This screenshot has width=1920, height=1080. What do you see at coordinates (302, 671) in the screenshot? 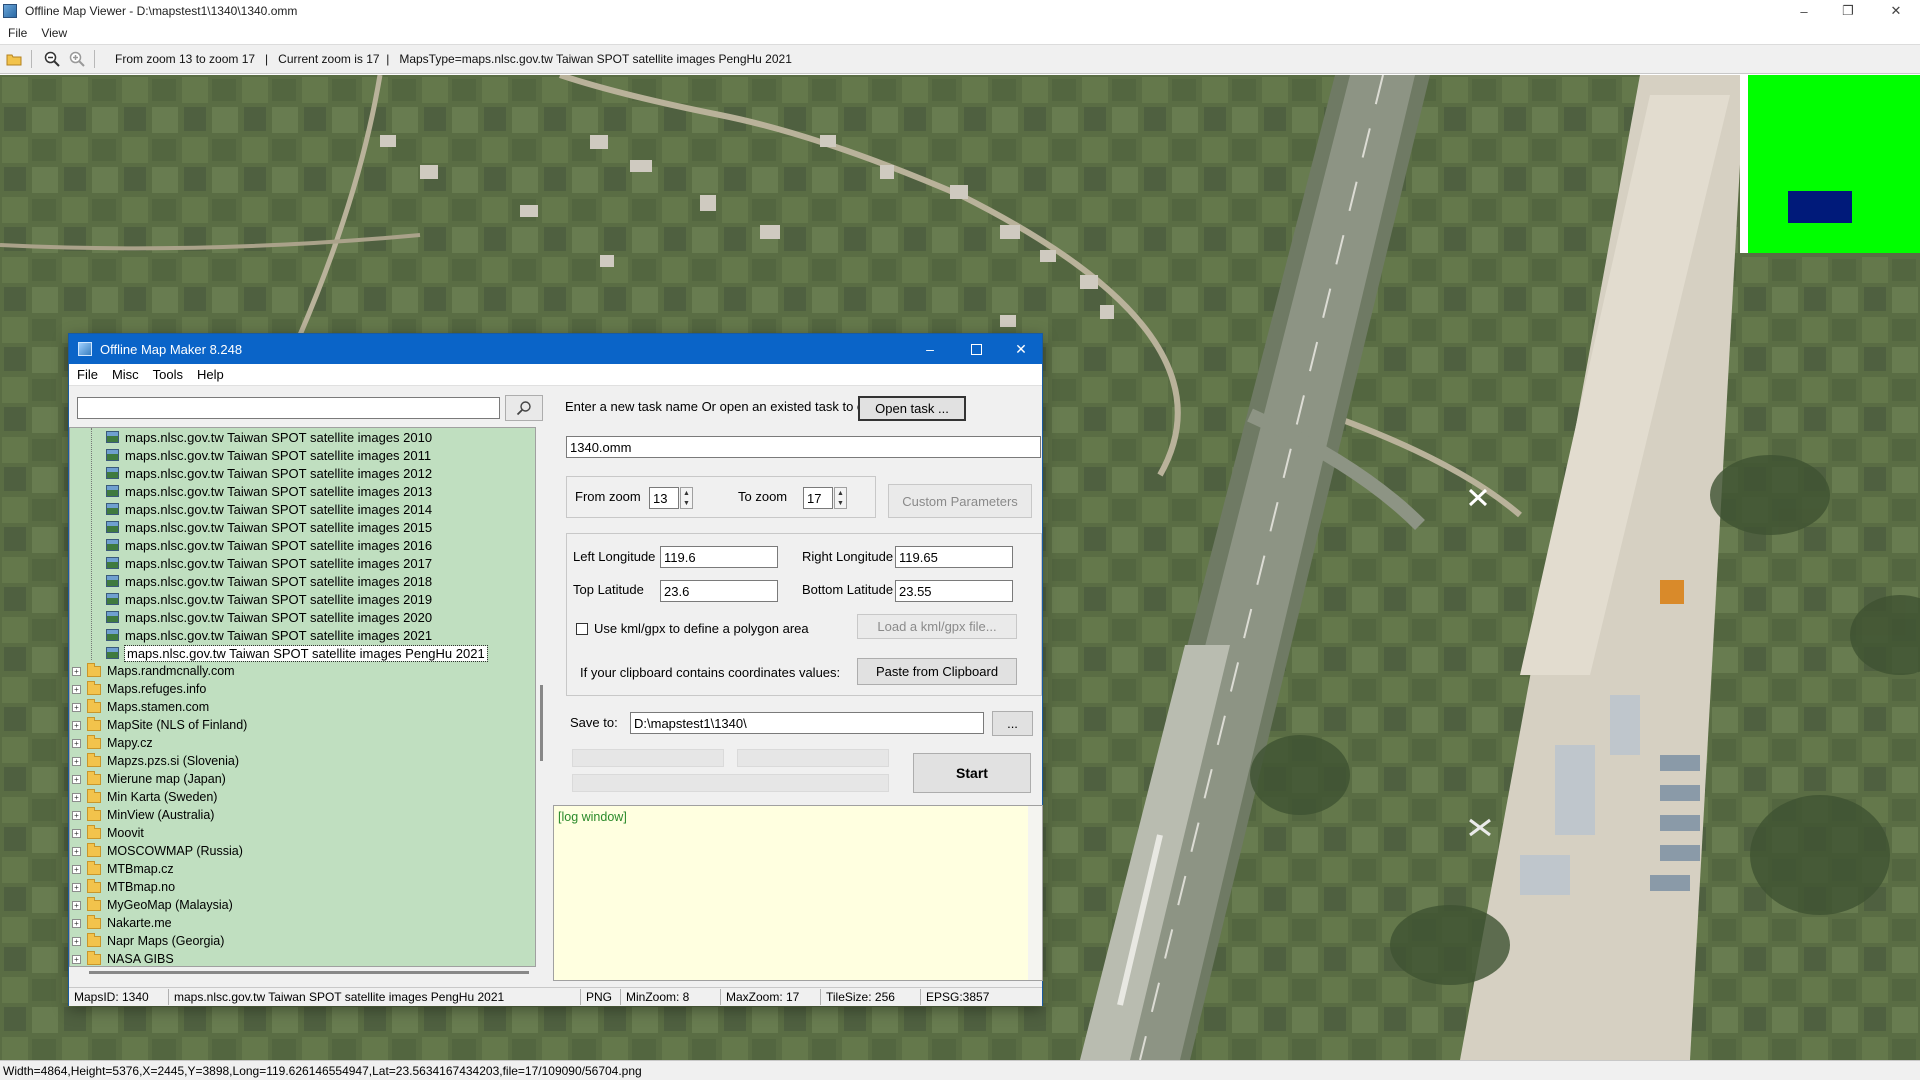
I see `tree-folder-item: + Maps.randmcnally.com` at bounding box center [302, 671].